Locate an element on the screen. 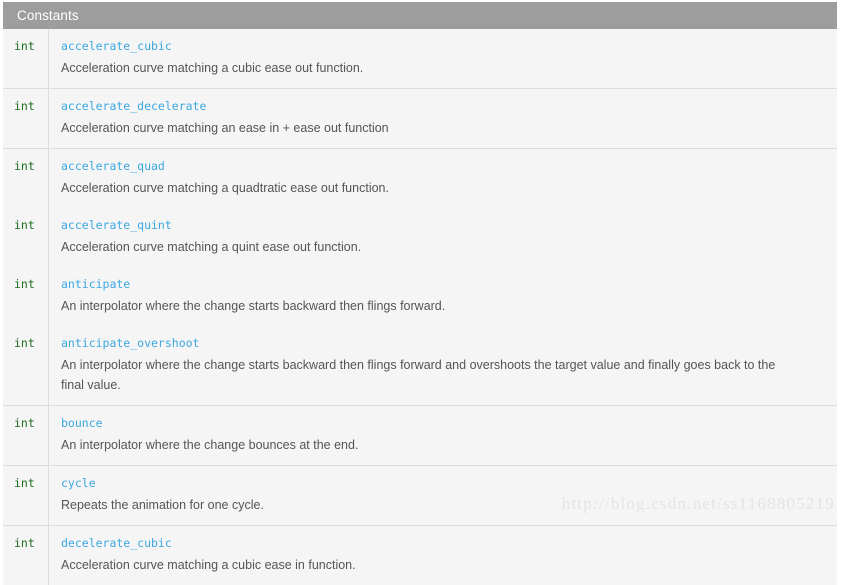 The height and width of the screenshot is (585, 845). constant-name-link: accelerate_quint is located at coordinates (443, 225).